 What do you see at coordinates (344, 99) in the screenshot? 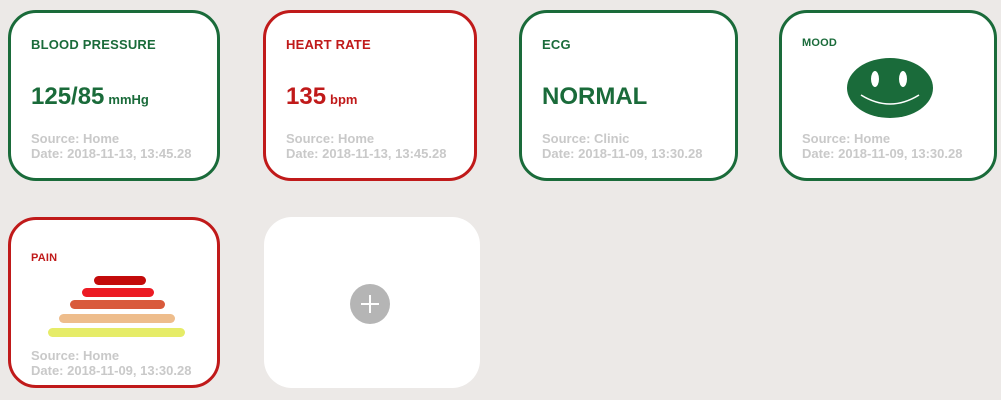
I see `value-unit: bpm` at bounding box center [344, 99].